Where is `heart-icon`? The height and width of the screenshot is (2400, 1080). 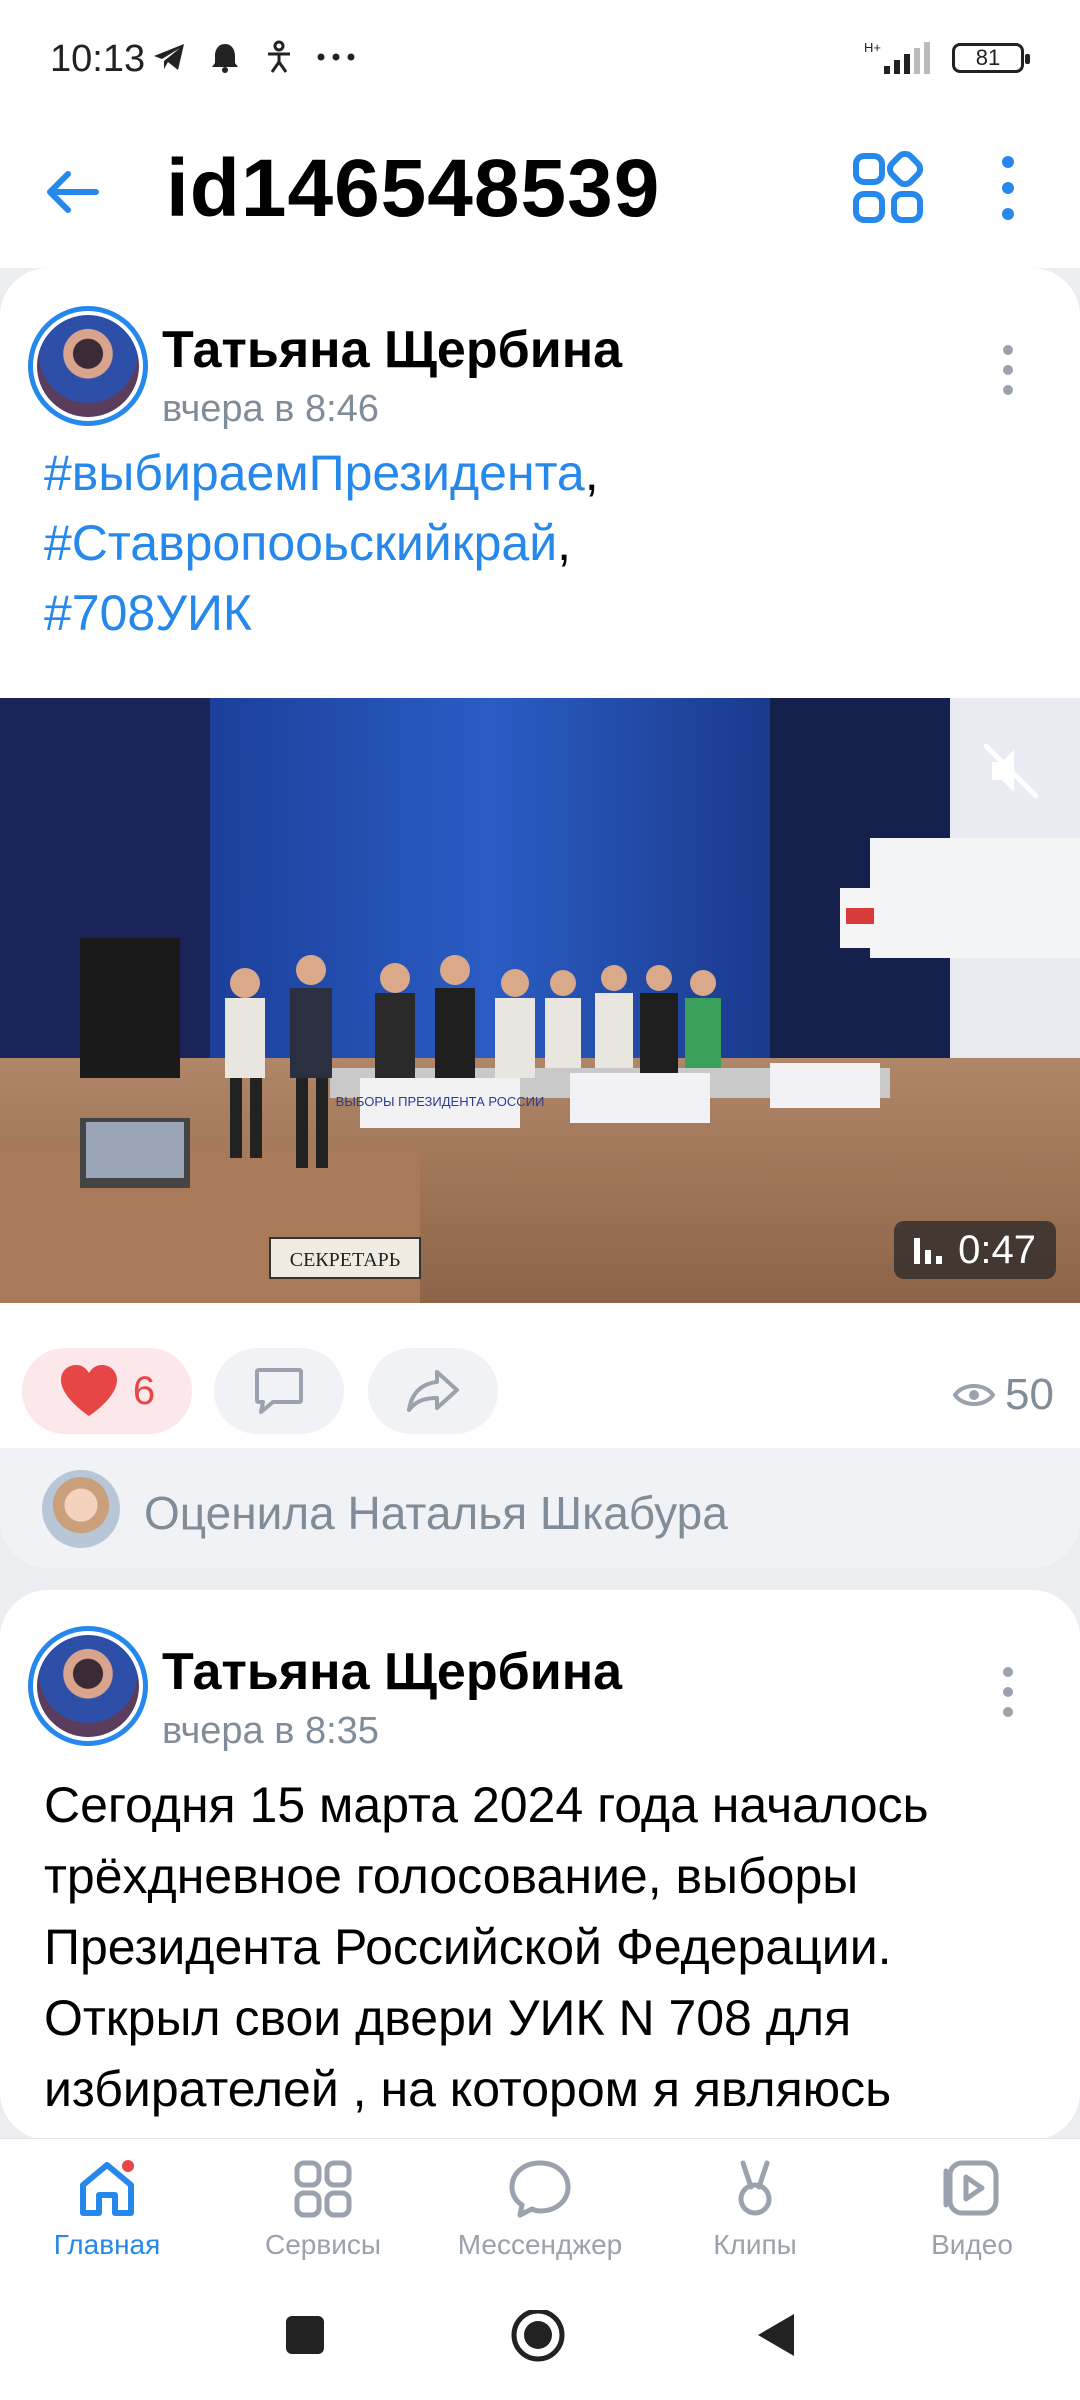 heart-icon is located at coordinates (88, 1390).